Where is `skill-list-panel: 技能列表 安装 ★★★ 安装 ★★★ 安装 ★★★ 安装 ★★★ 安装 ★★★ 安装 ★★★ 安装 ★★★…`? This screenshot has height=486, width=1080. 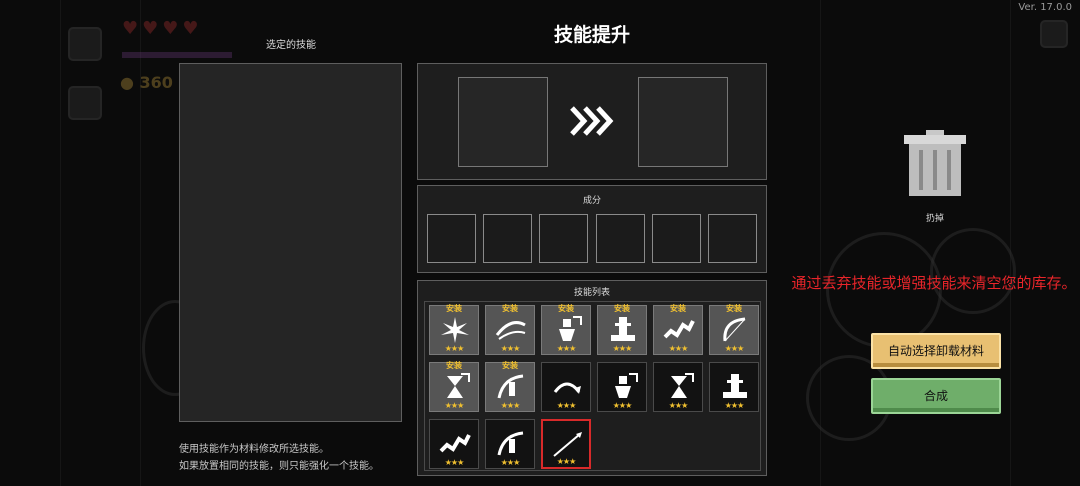
skill-list-panel: 技能列表 安装 ★★★ 安装 ★★★ 安装 ★★★ 安装 ★★★ 安装 ★★★ 安装 ★★★ 安装 ★★★… is located at coordinates (592, 378).